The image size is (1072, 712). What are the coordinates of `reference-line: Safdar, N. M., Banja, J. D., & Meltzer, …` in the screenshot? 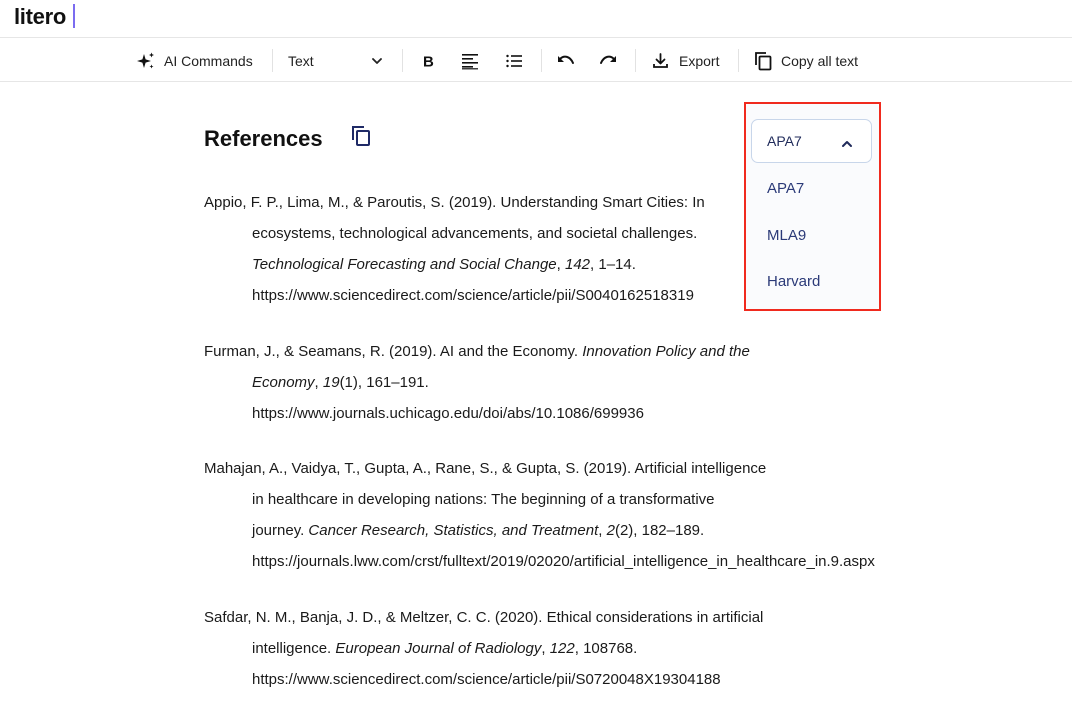 It's located at (483, 617).